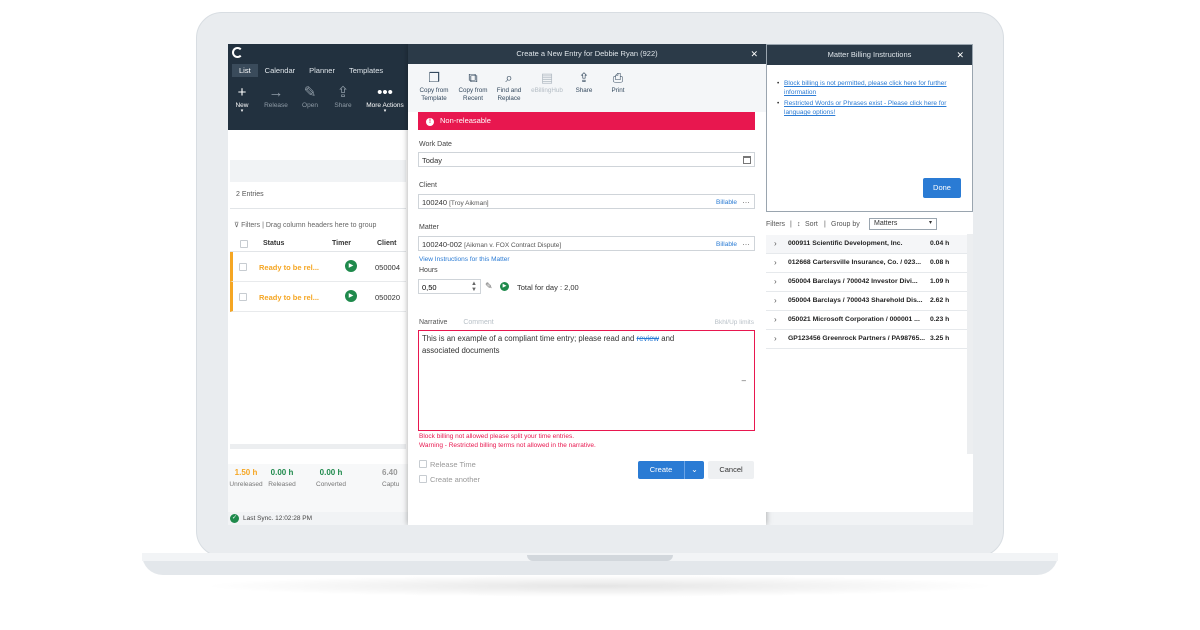 This screenshot has height=630, width=1200. What do you see at coordinates (744, 381) in the screenshot?
I see `resize-handle-icon: –` at bounding box center [744, 381].